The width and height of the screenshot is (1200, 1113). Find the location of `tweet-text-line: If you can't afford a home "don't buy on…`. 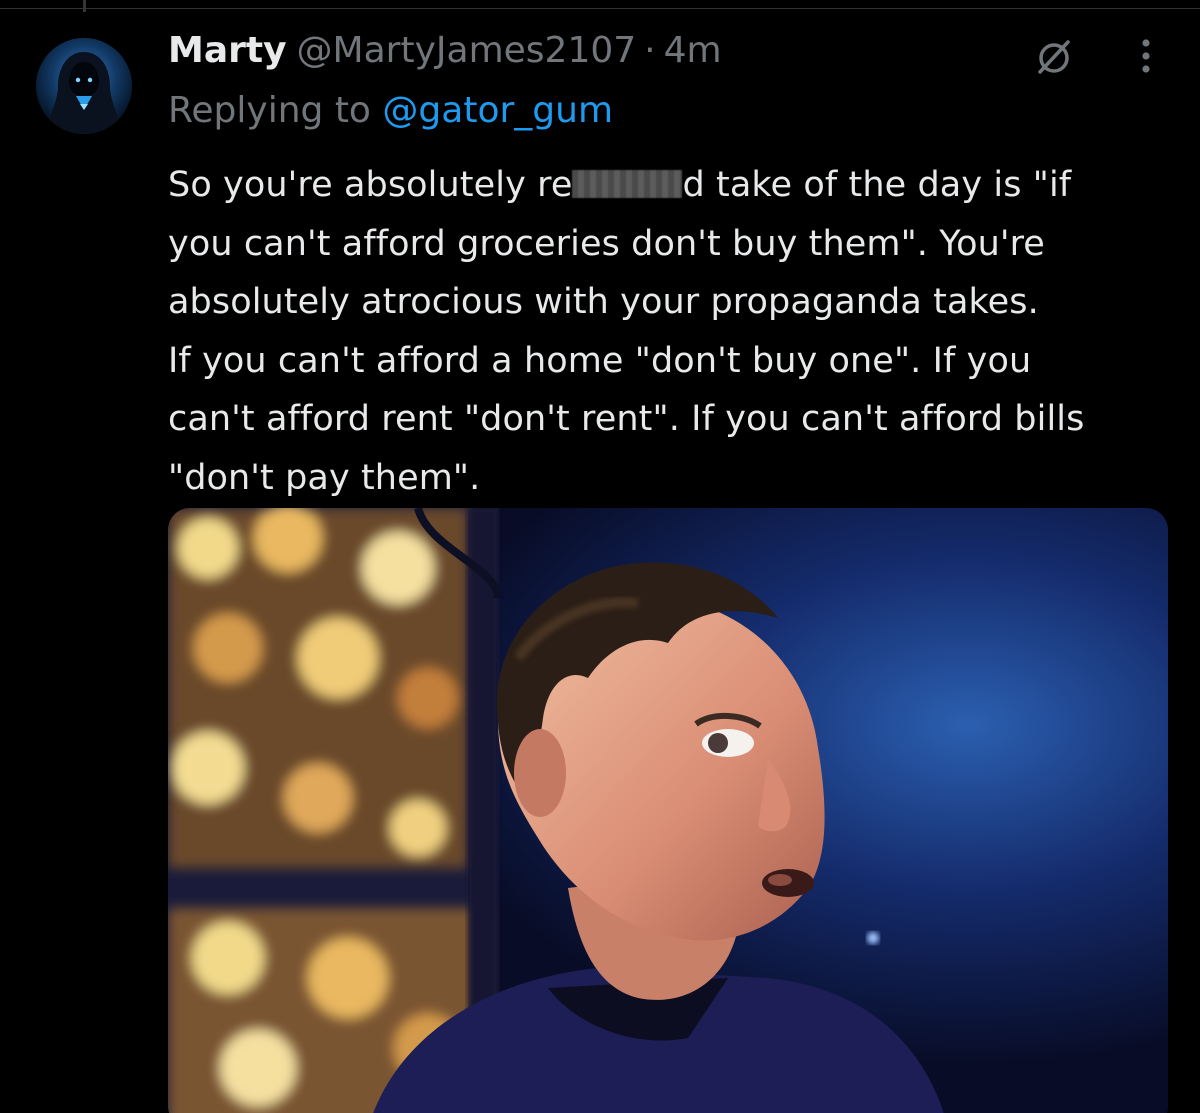

tweet-text-line: If you can't afford a home "don't buy on… is located at coordinates (600, 360).